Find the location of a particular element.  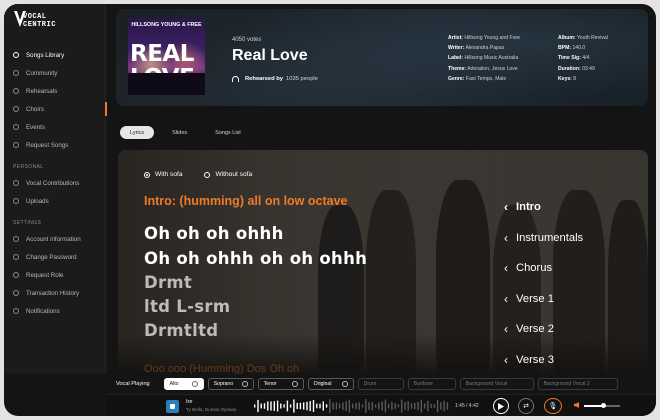

repeat-button: ⇄ is located at coordinates (526, 406).